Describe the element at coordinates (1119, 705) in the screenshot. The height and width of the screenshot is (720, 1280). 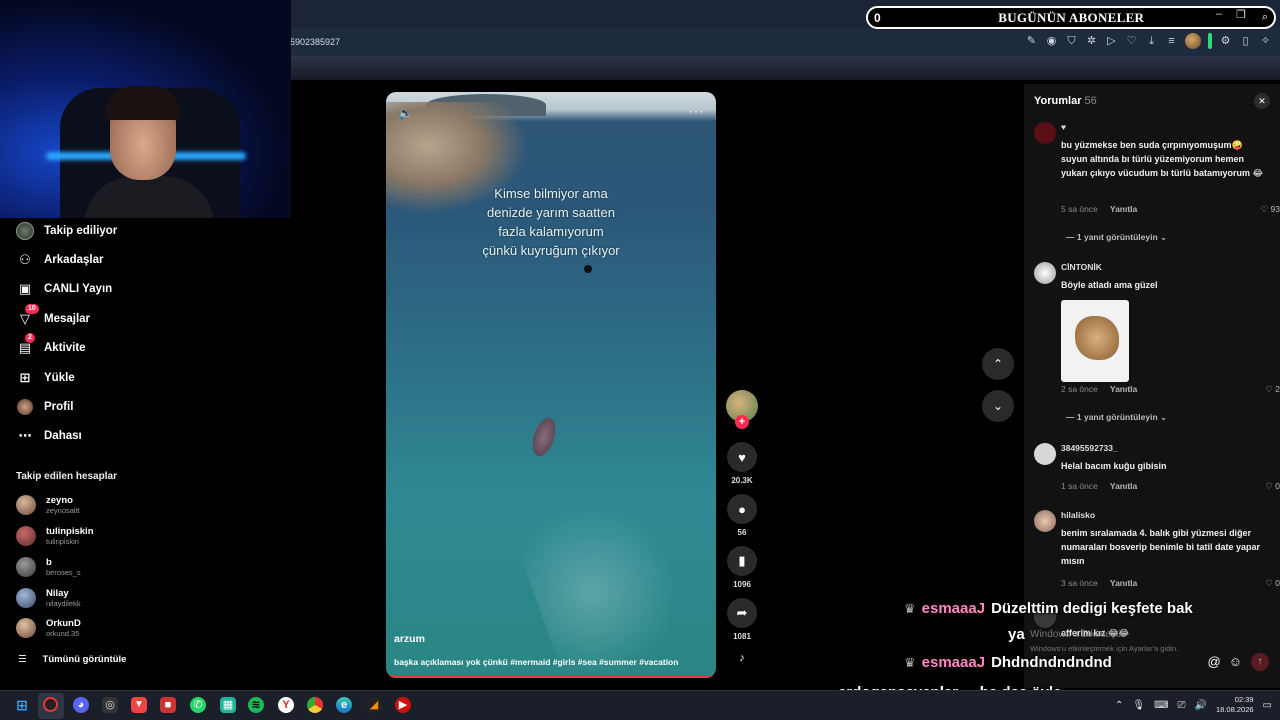
I see `chevron-up-icon: ⌃` at that location.